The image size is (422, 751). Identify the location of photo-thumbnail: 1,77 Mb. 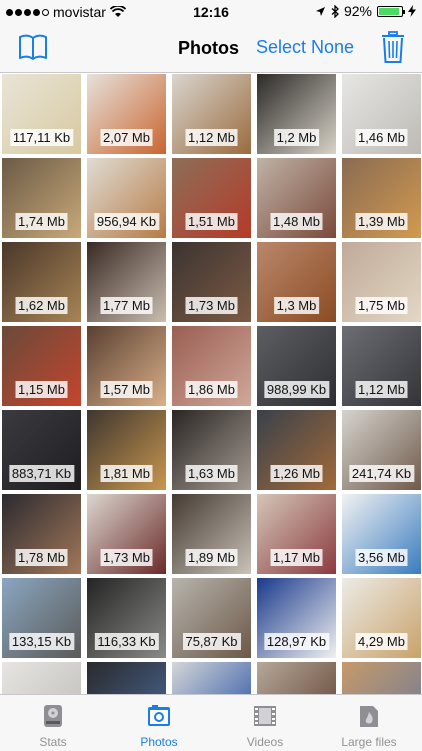
(126, 282).